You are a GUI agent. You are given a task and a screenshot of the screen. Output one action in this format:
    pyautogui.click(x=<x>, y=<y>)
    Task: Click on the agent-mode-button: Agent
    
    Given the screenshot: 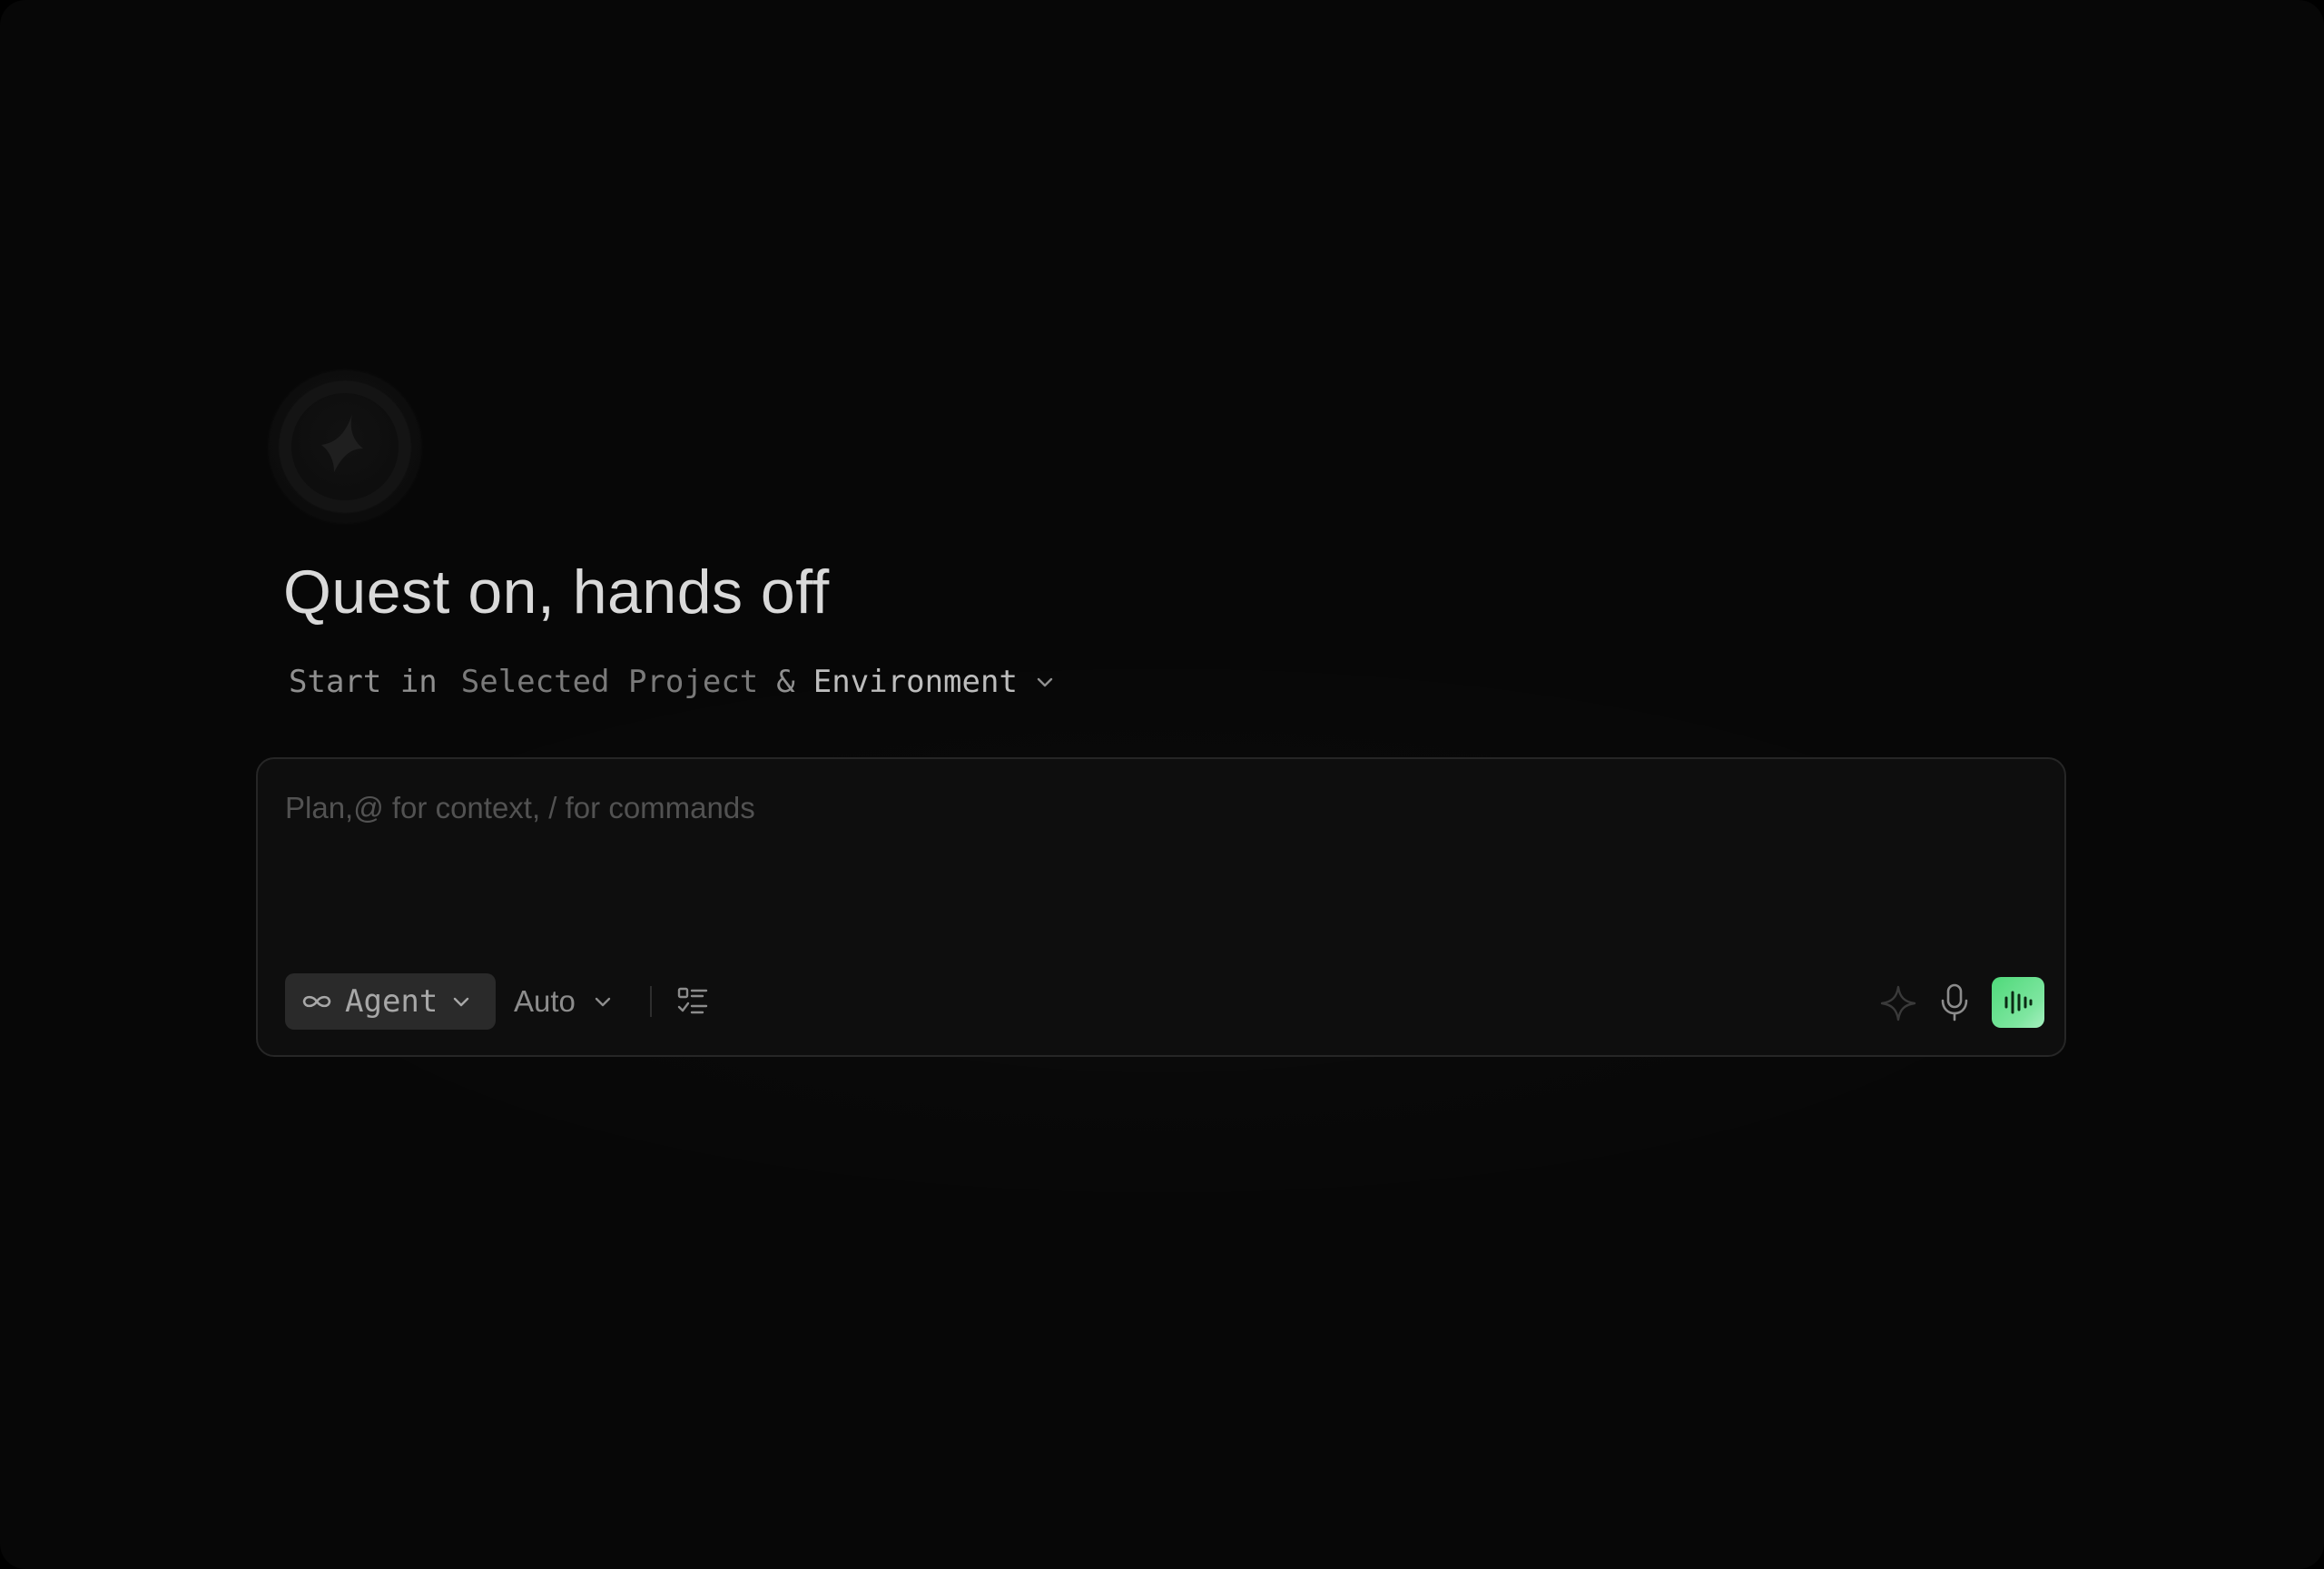 What is the action you would take?
    pyautogui.click(x=390, y=1002)
    